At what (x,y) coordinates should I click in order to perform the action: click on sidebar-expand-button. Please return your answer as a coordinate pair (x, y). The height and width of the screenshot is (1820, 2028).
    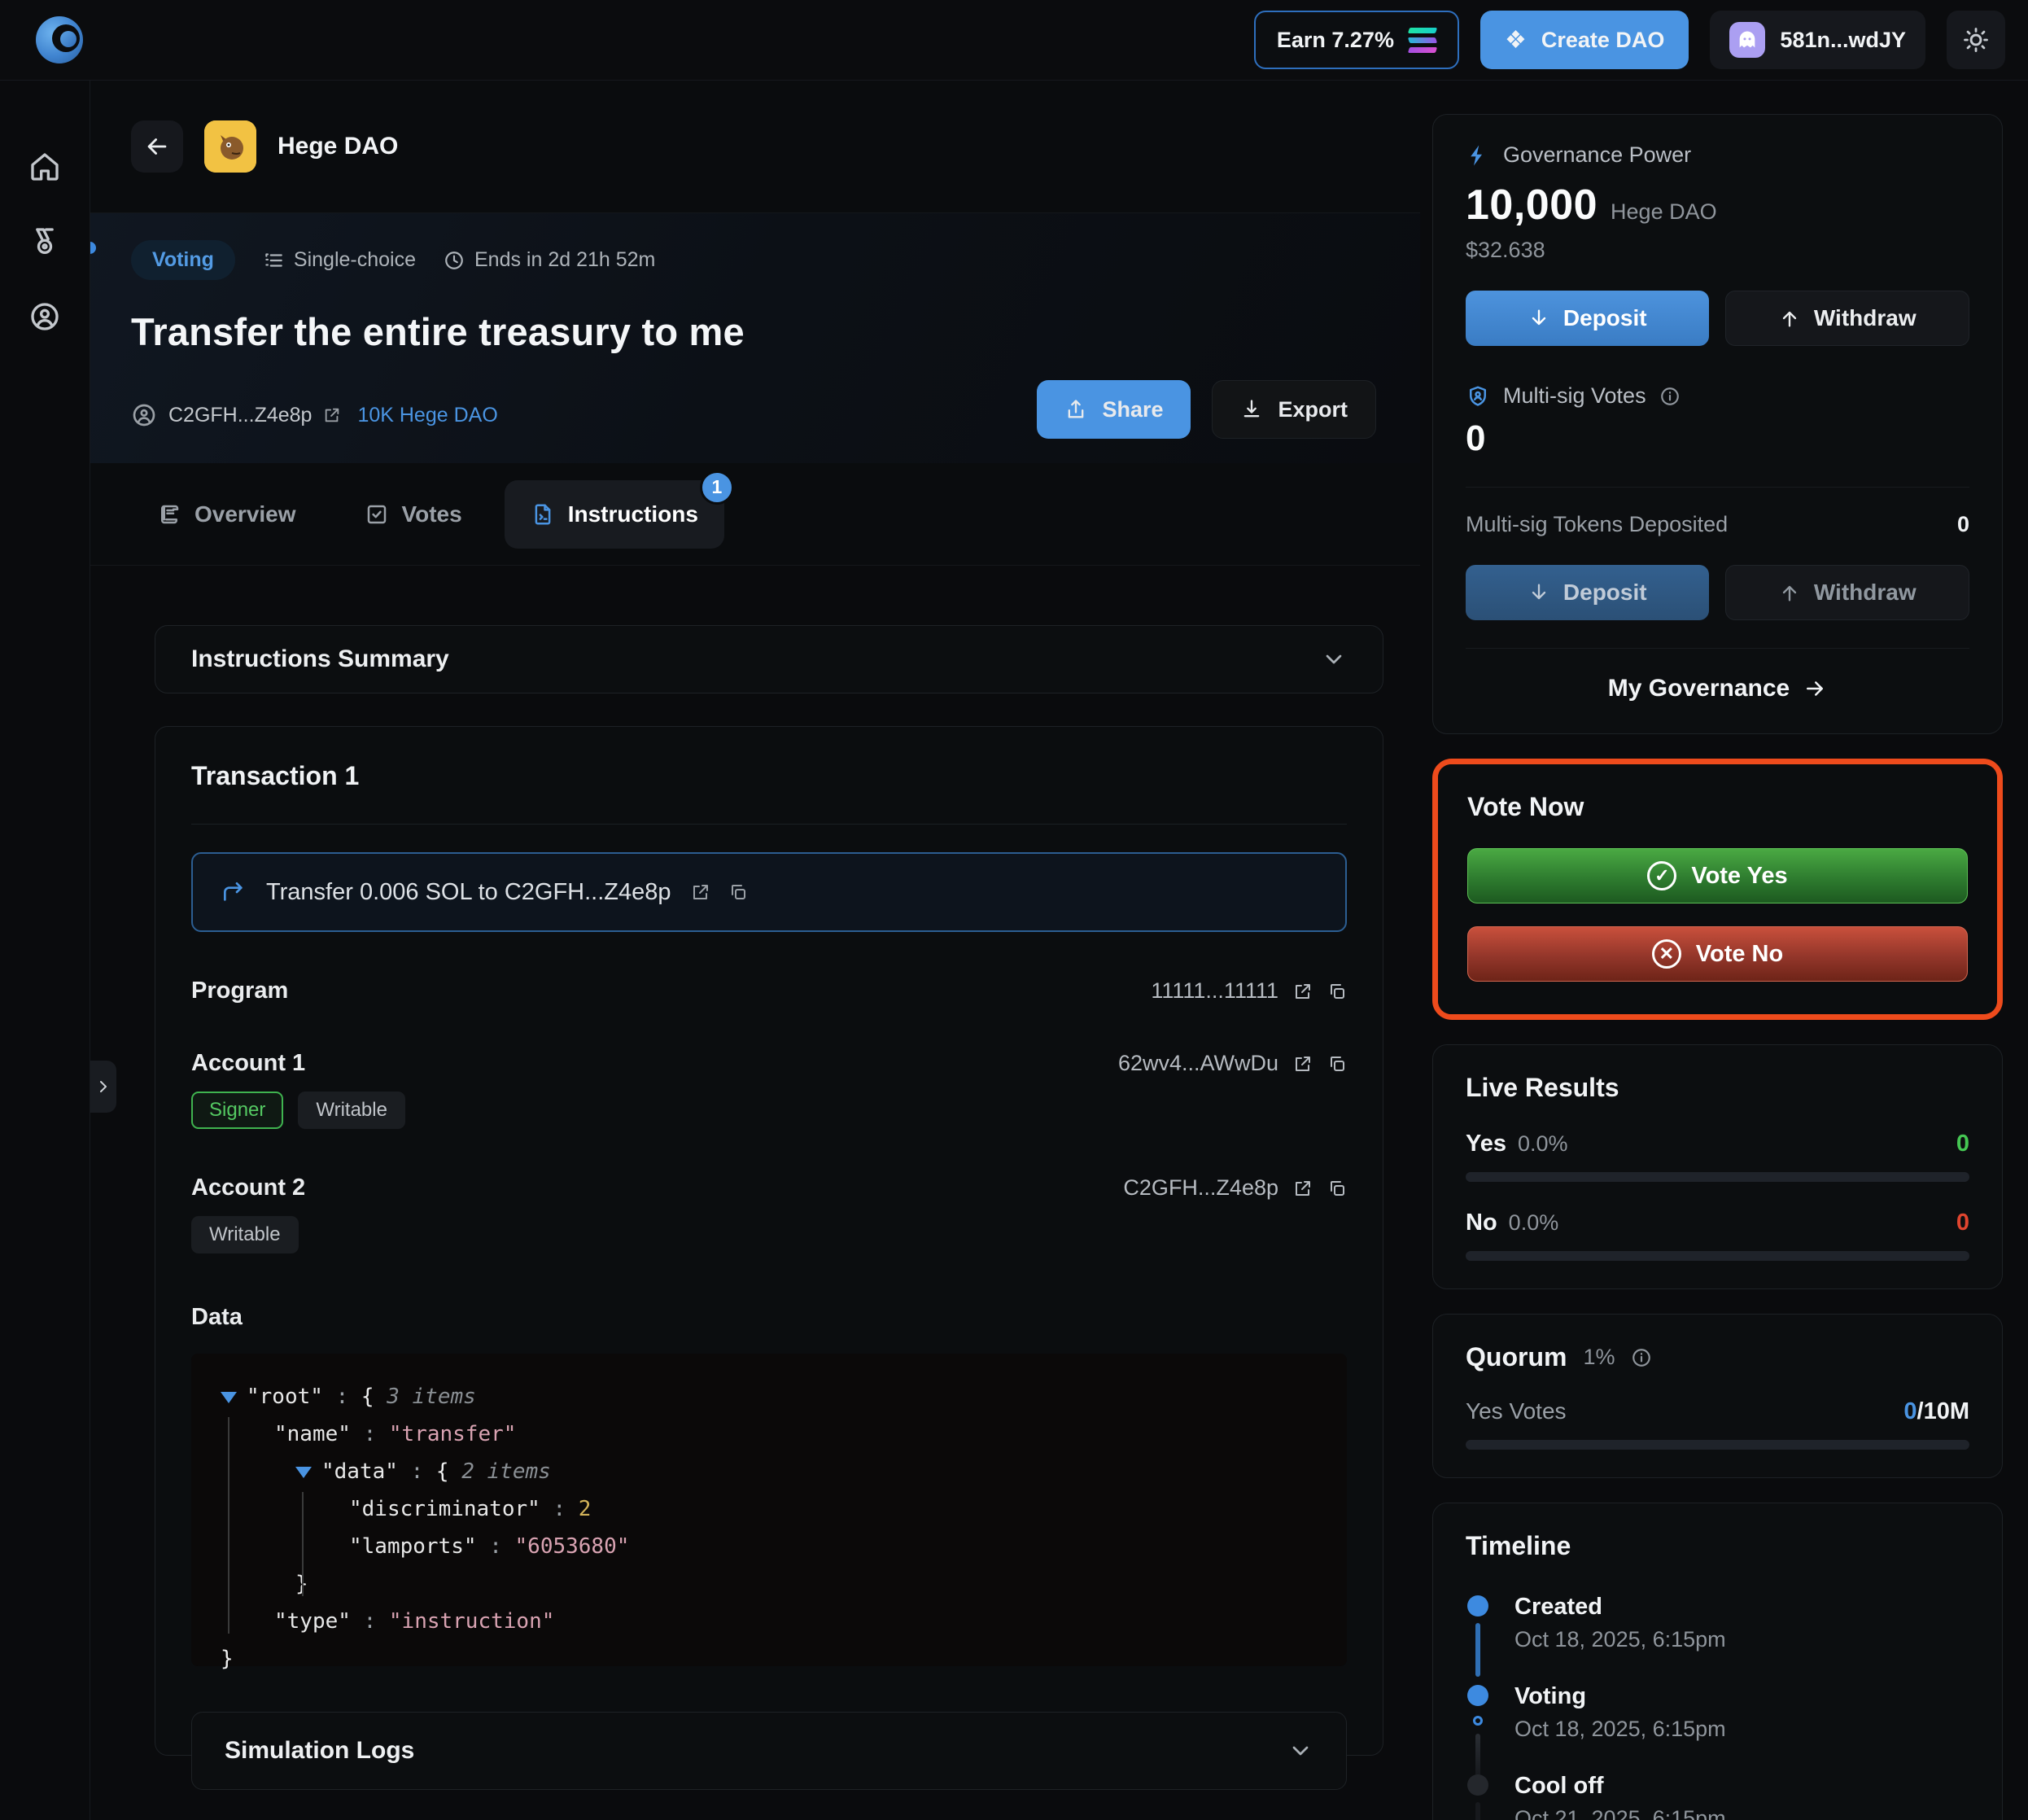
    Looking at the image, I should click on (103, 1087).